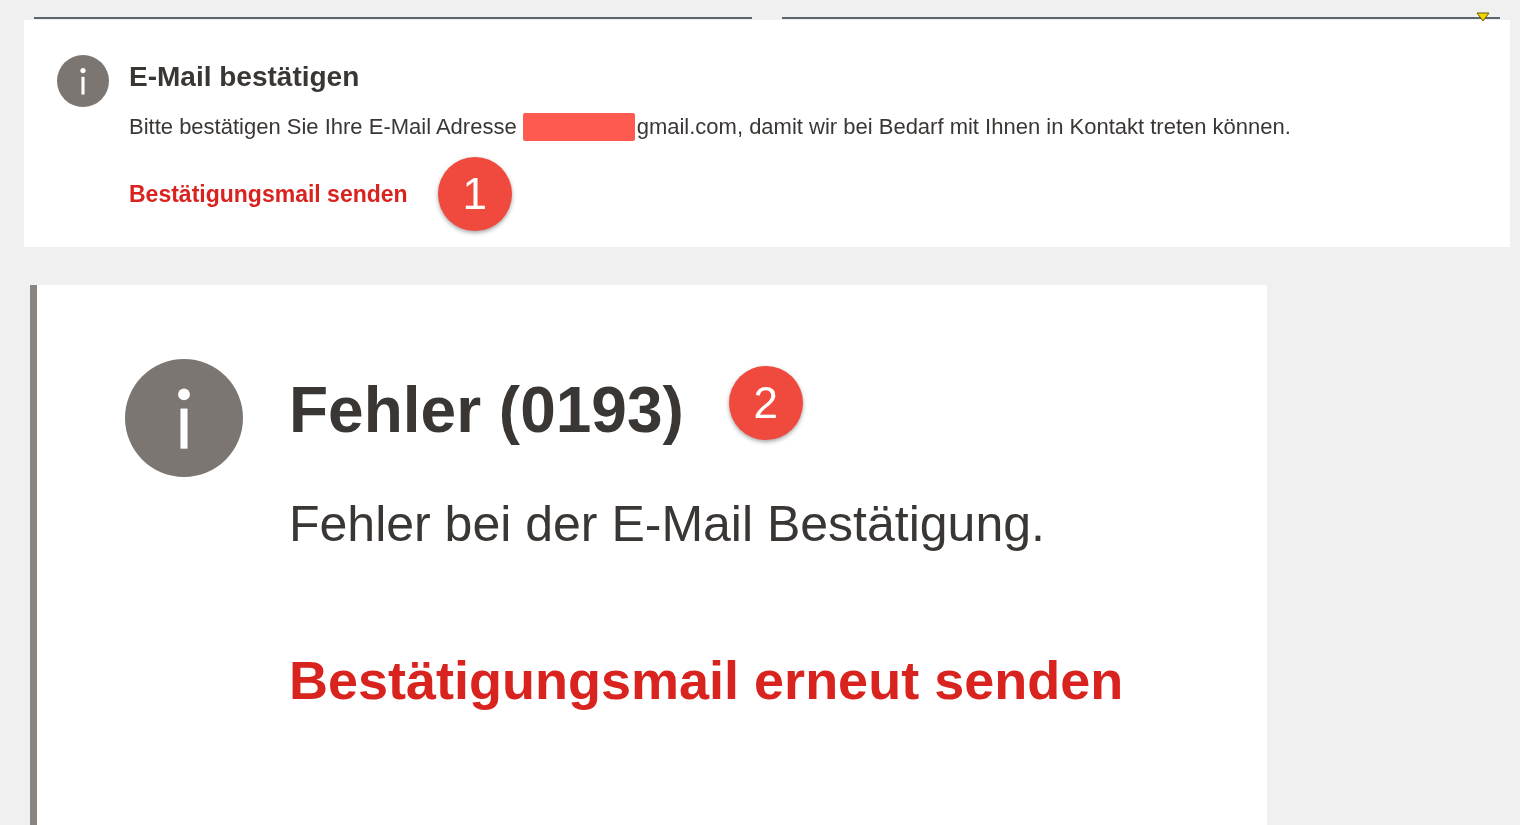  Describe the element at coordinates (244, 77) in the screenshot. I see `notice-title: E-Mail bestätigen` at that location.